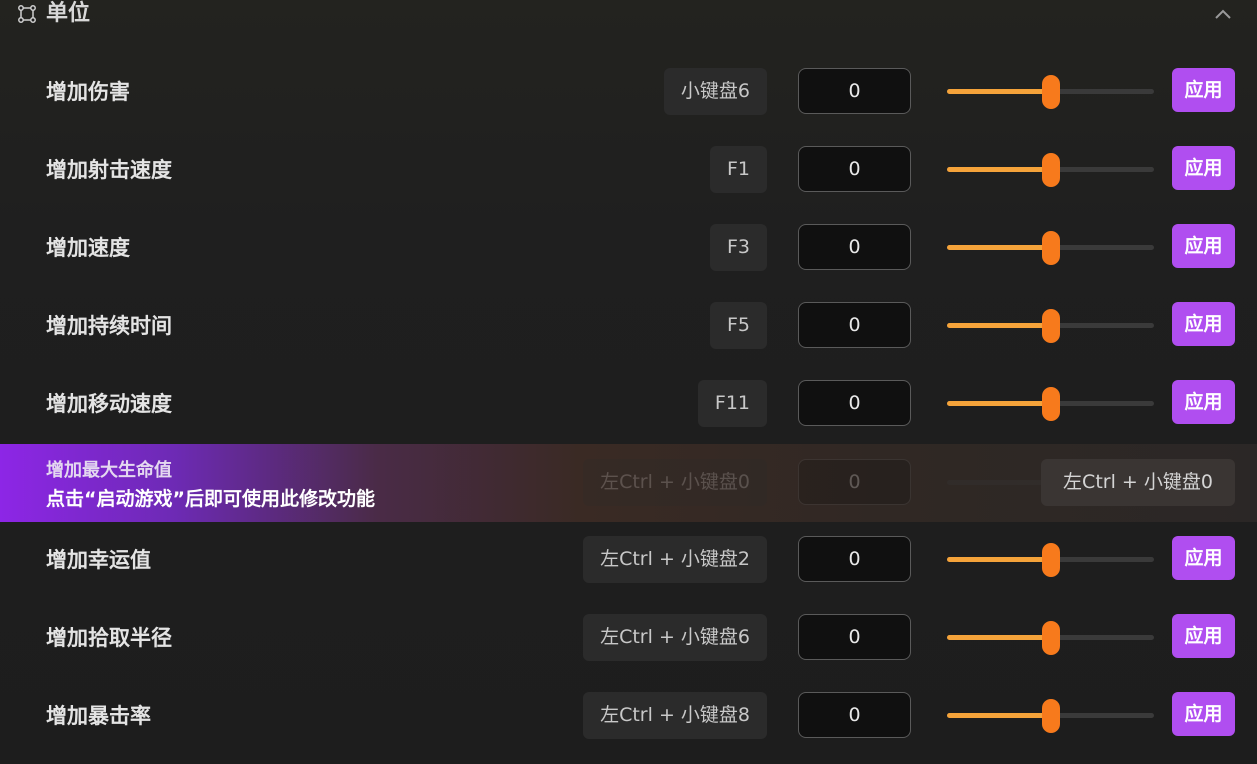  Describe the element at coordinates (88, 248) in the screenshot. I see `row-label: 增加速度` at that location.